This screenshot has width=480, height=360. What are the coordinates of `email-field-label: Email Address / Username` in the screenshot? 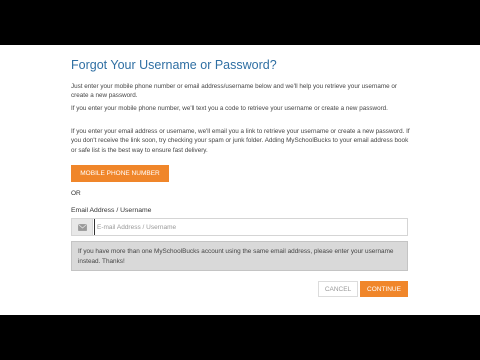 It's located at (111, 210).